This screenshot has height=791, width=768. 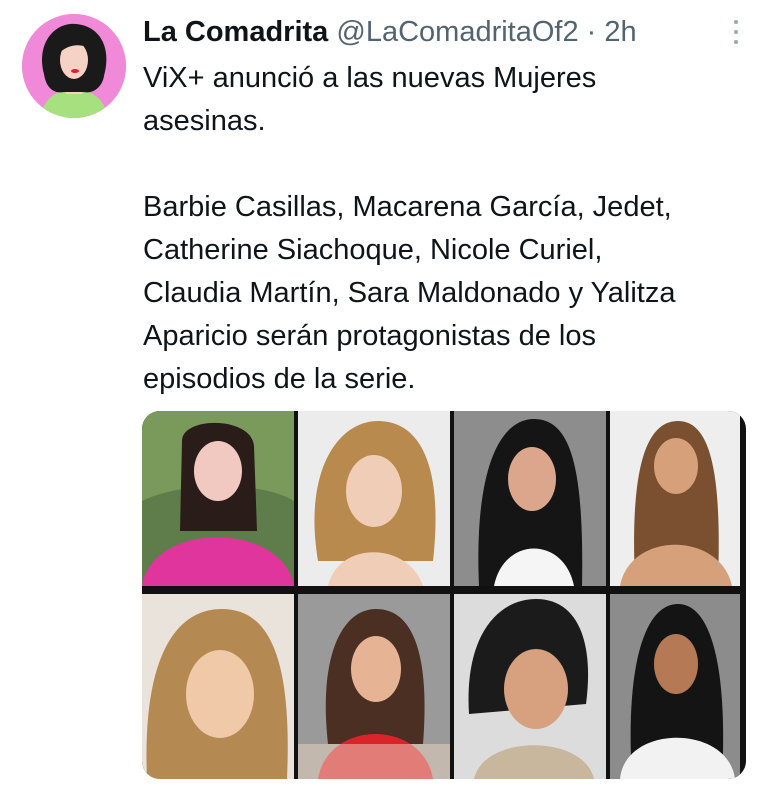 I want to click on text-line: Claudia Martín, Sara Maldonado y Yalitza, so click(x=409, y=293).